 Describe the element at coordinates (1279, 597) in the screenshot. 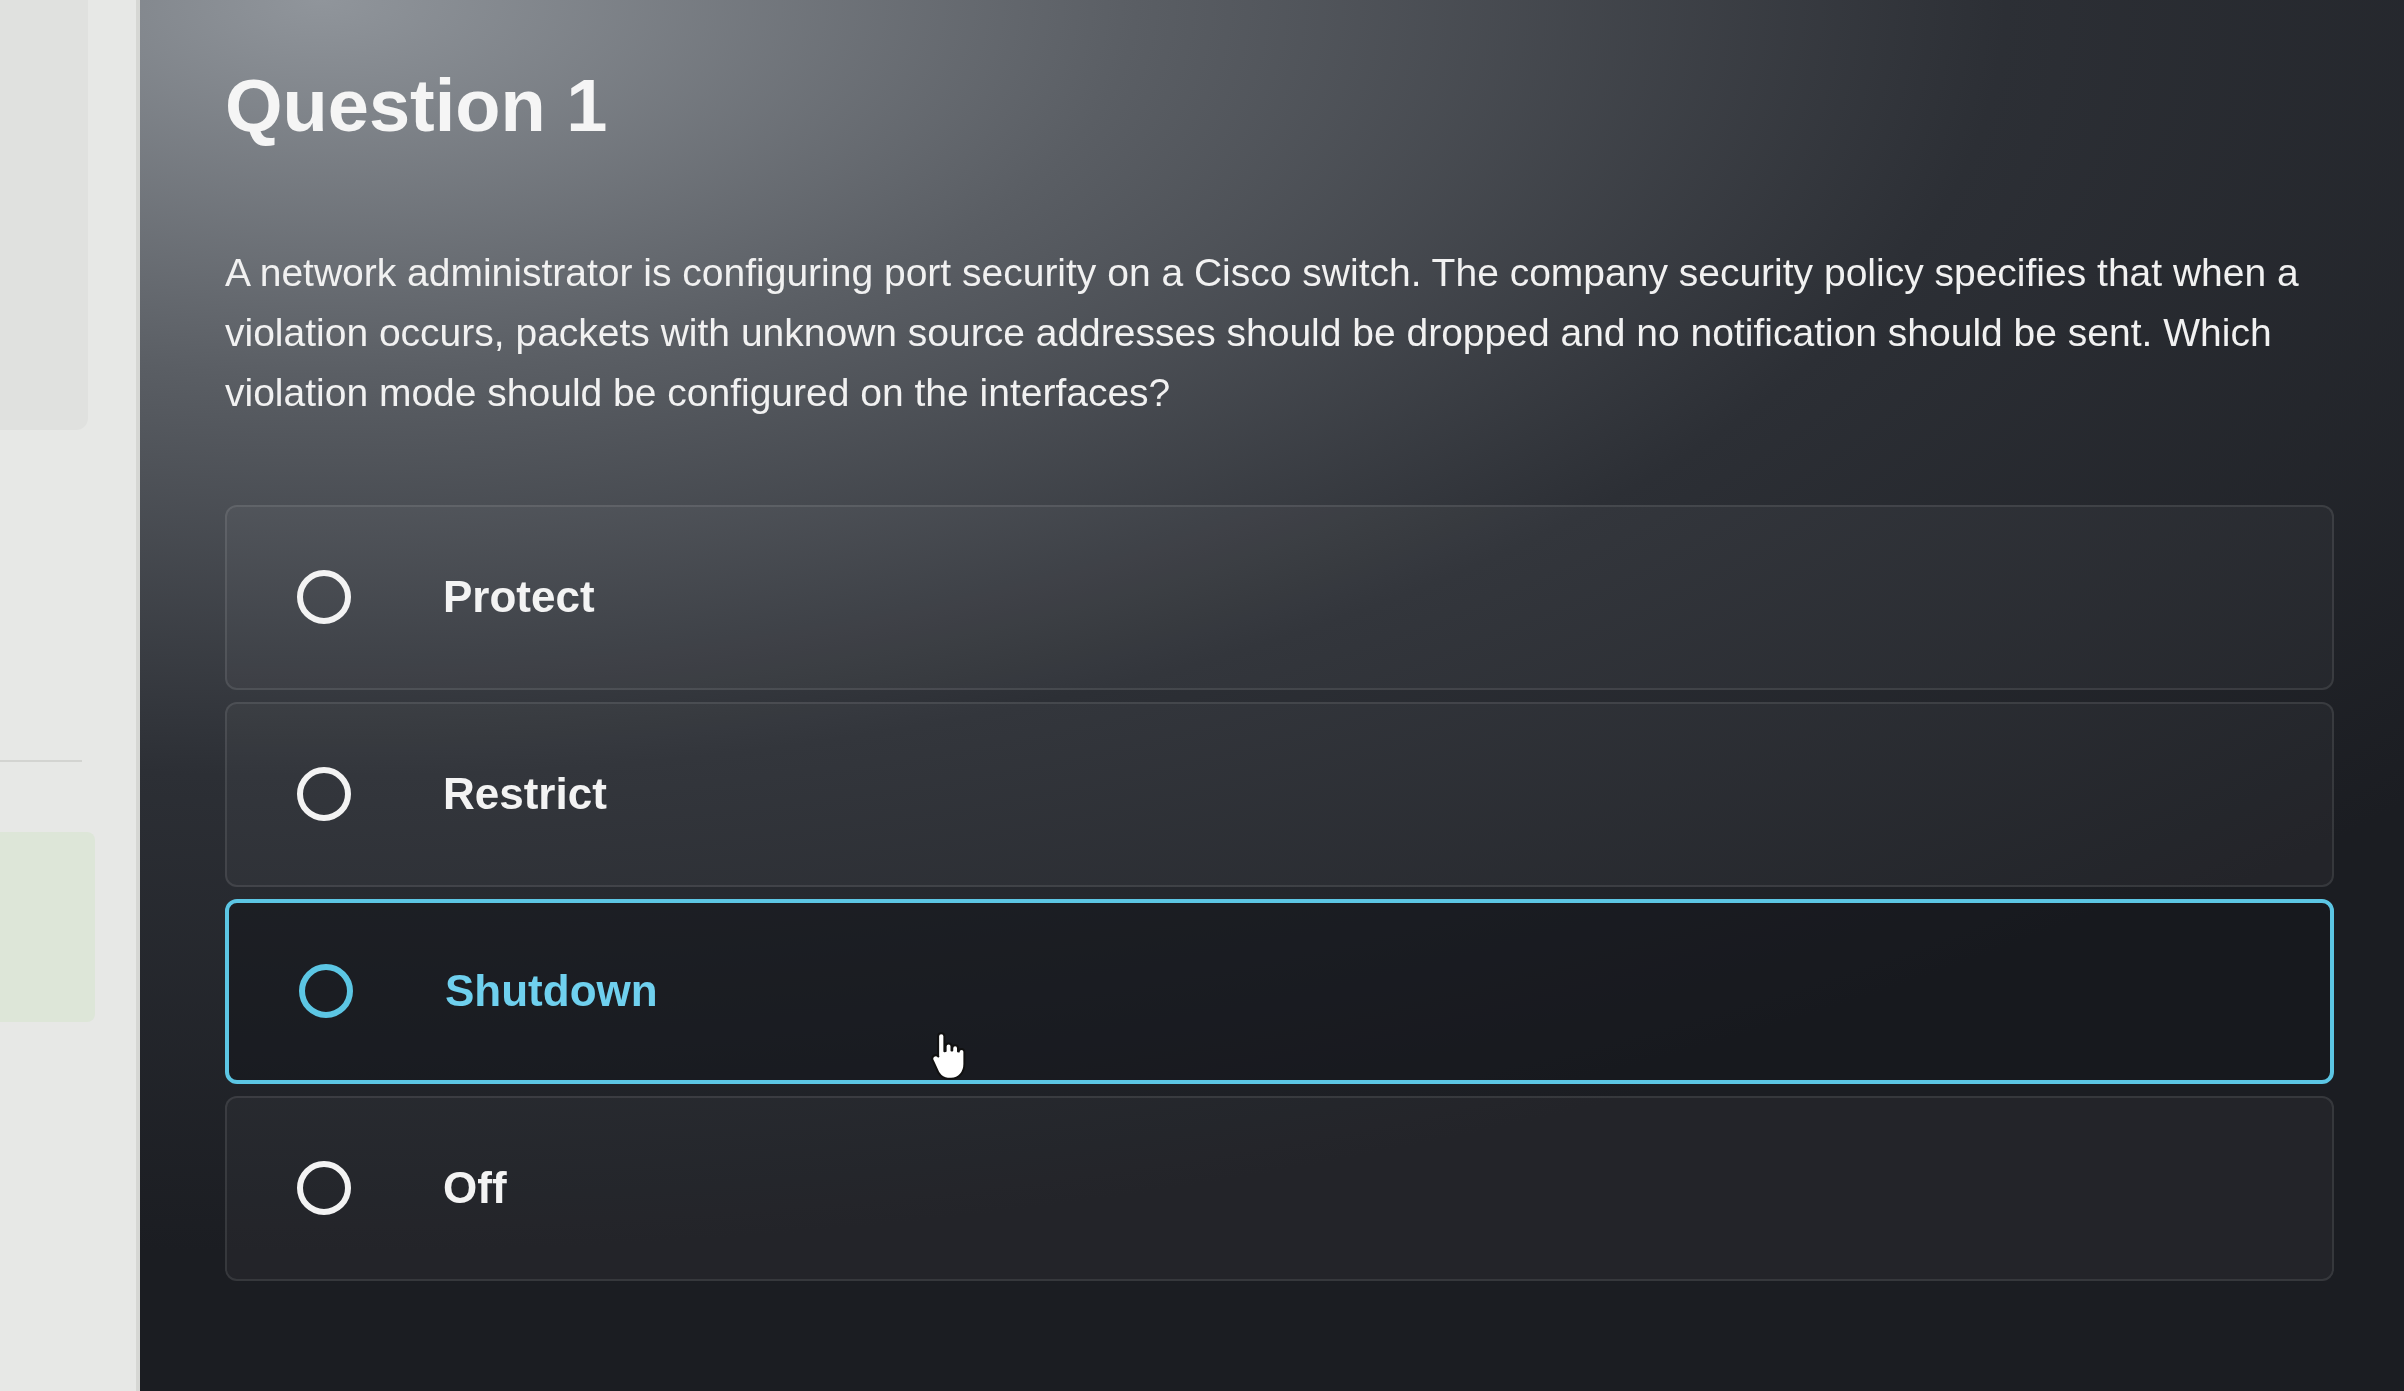

I see `answer-option: Protect` at that location.